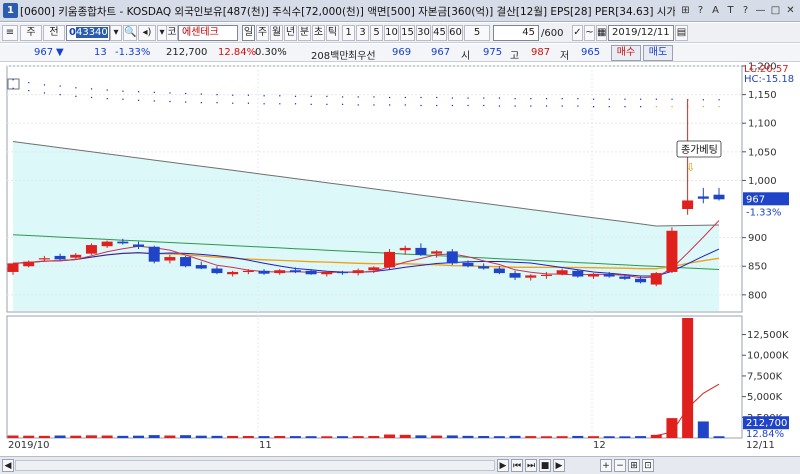 This screenshot has width=800, height=474. I want to click on layout-icon: ⊞, so click(685, 10).